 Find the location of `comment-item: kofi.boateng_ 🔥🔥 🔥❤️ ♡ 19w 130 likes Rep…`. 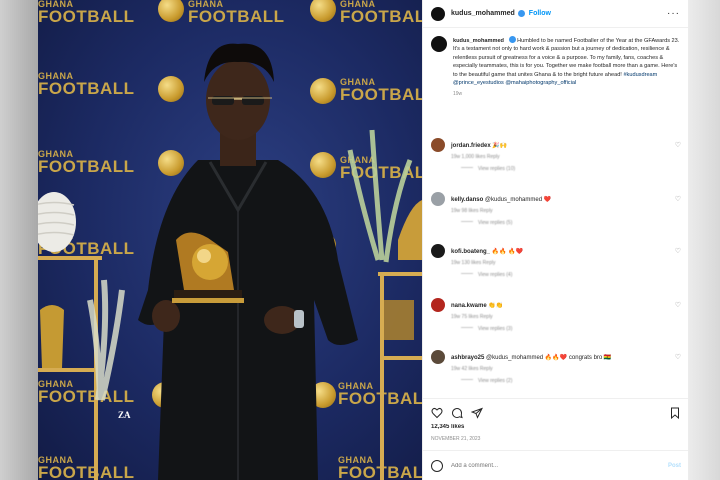

comment-item: kofi.boateng_ 🔥🔥 🔥❤️ ♡ 19w 130 likes Rep… is located at coordinates (556, 261).